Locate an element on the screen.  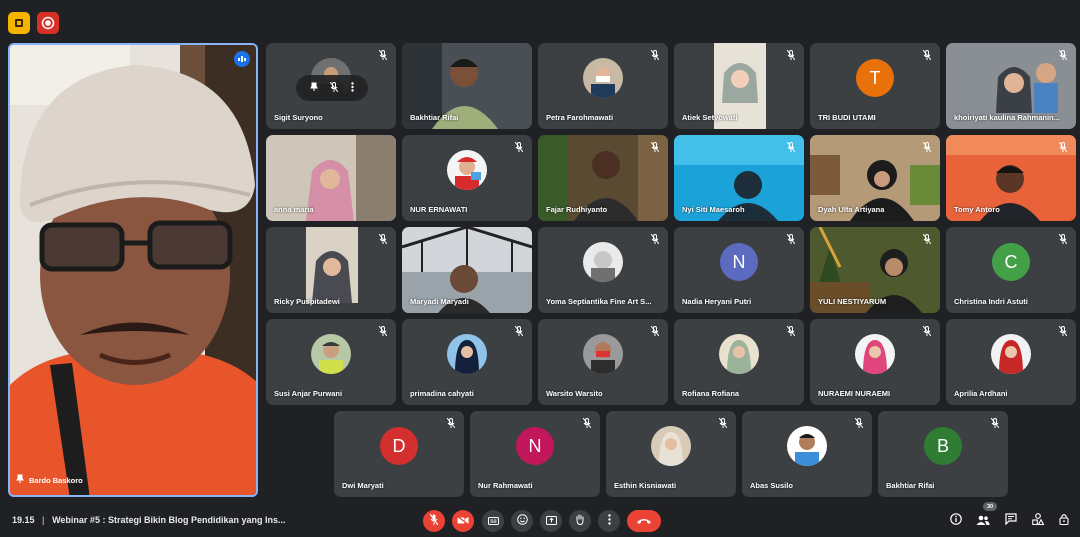
participant-tile: Warsito Warsito is located at coordinates (603, 362).